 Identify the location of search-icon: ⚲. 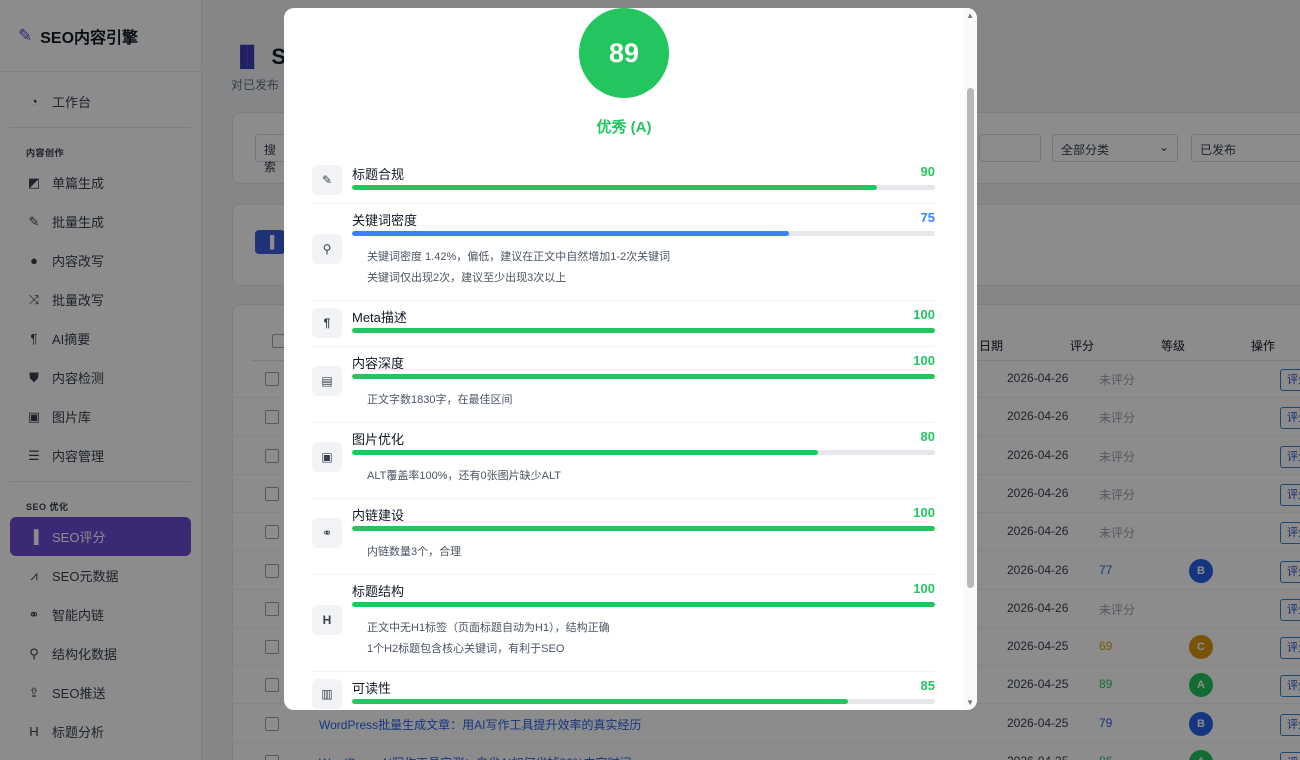
(327, 248).